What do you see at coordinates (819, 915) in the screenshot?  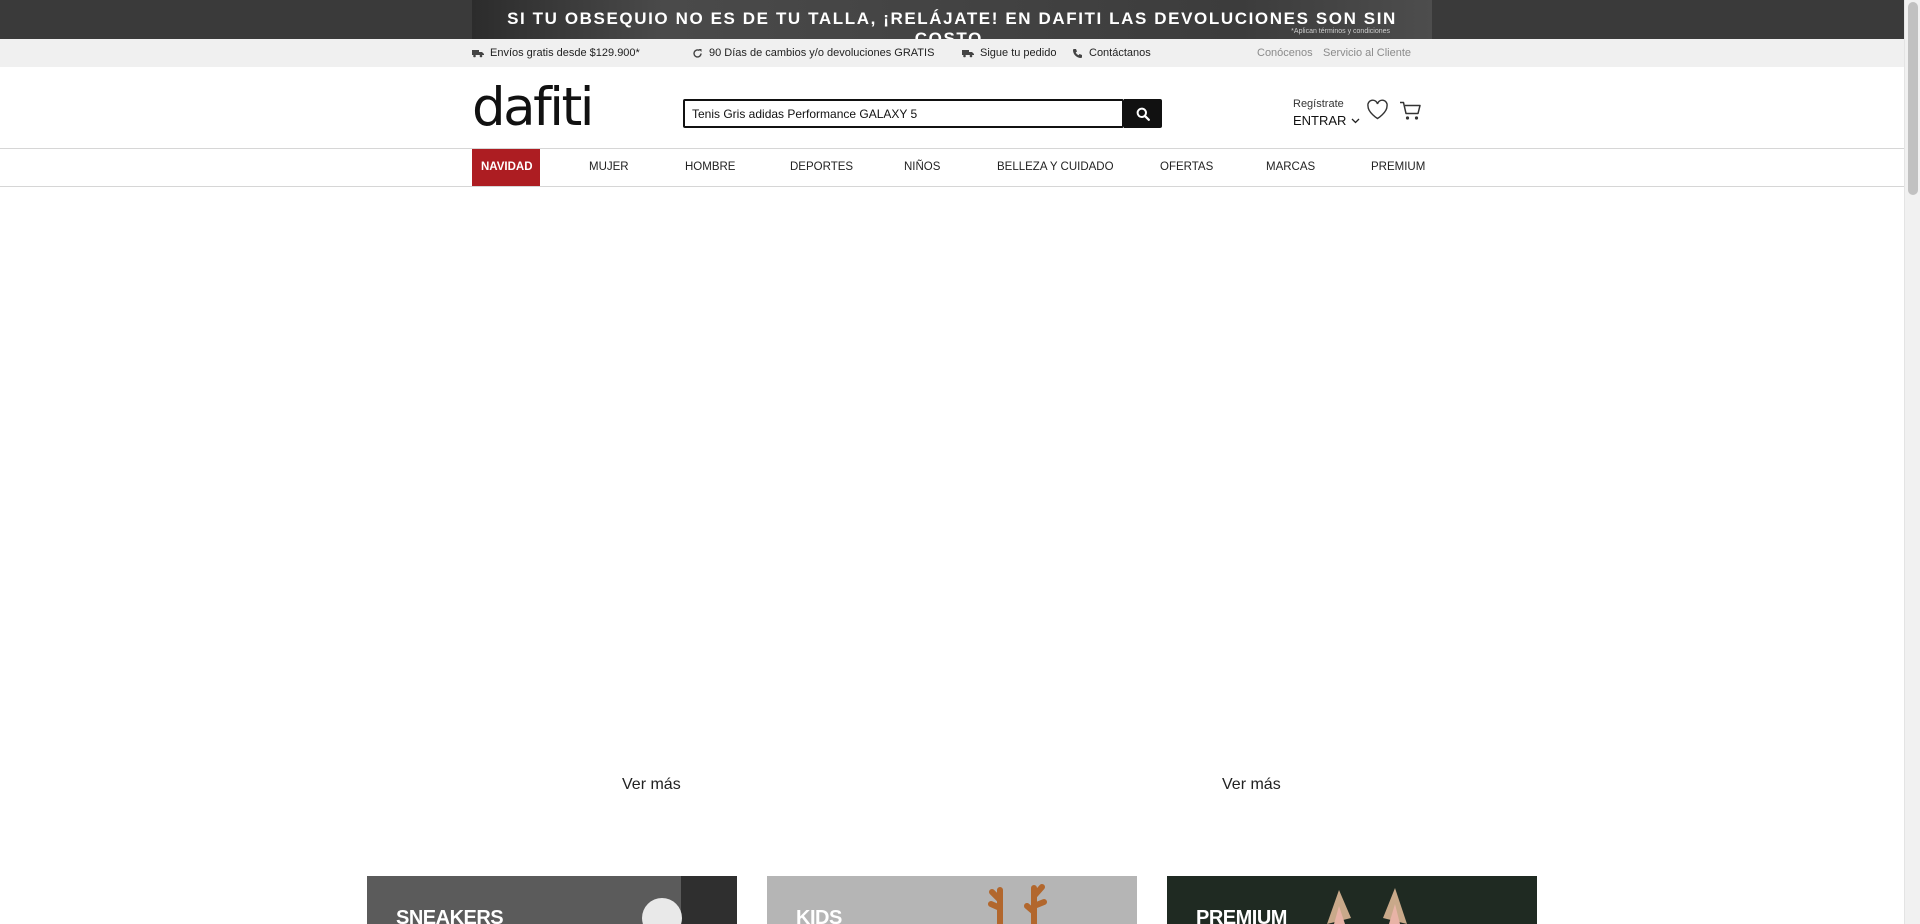 I see `tile-label-kids: KIDS` at bounding box center [819, 915].